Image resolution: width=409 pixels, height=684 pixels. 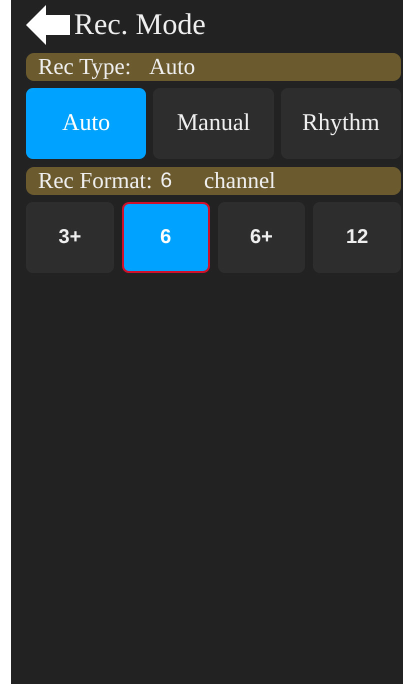 I want to click on rec-format-button: 3+, so click(x=70, y=237).